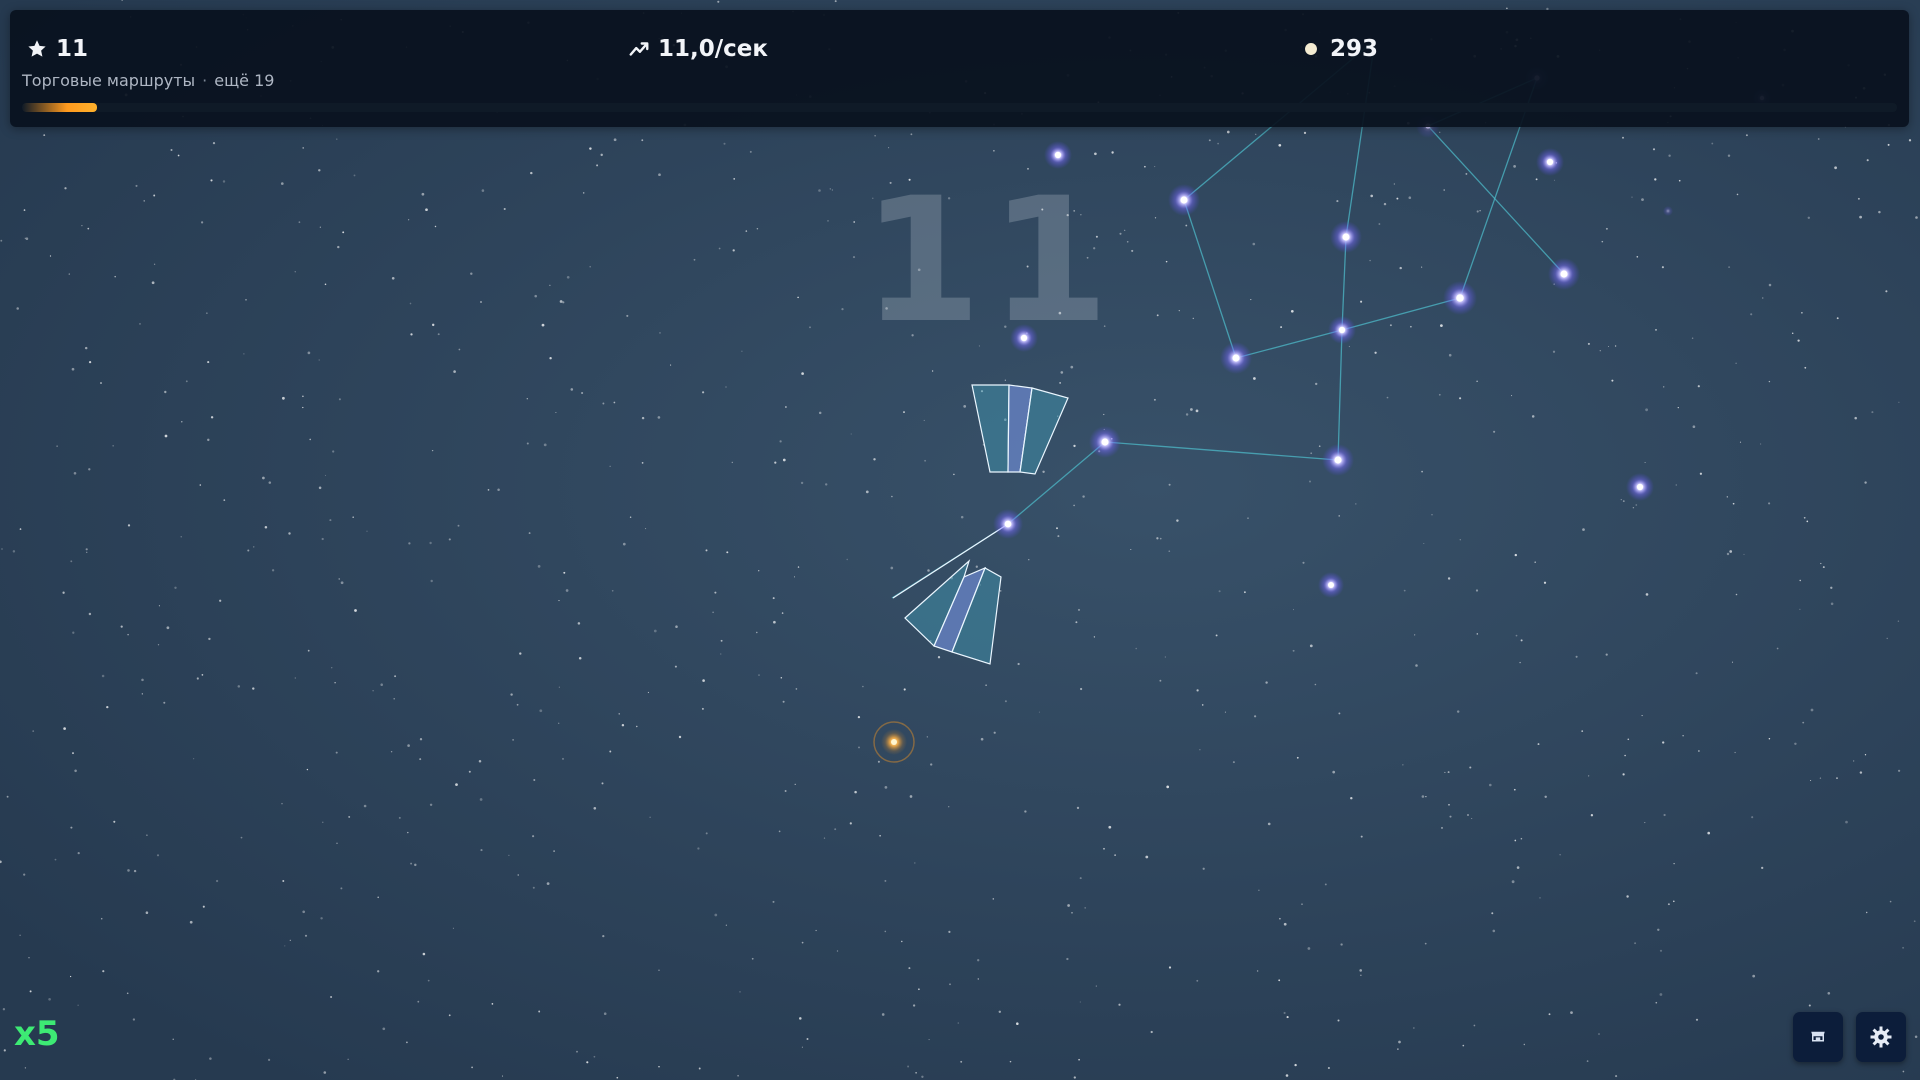 The height and width of the screenshot is (1080, 1920). Describe the element at coordinates (1354, 49) in the screenshot. I see `coins-count: 293` at that location.